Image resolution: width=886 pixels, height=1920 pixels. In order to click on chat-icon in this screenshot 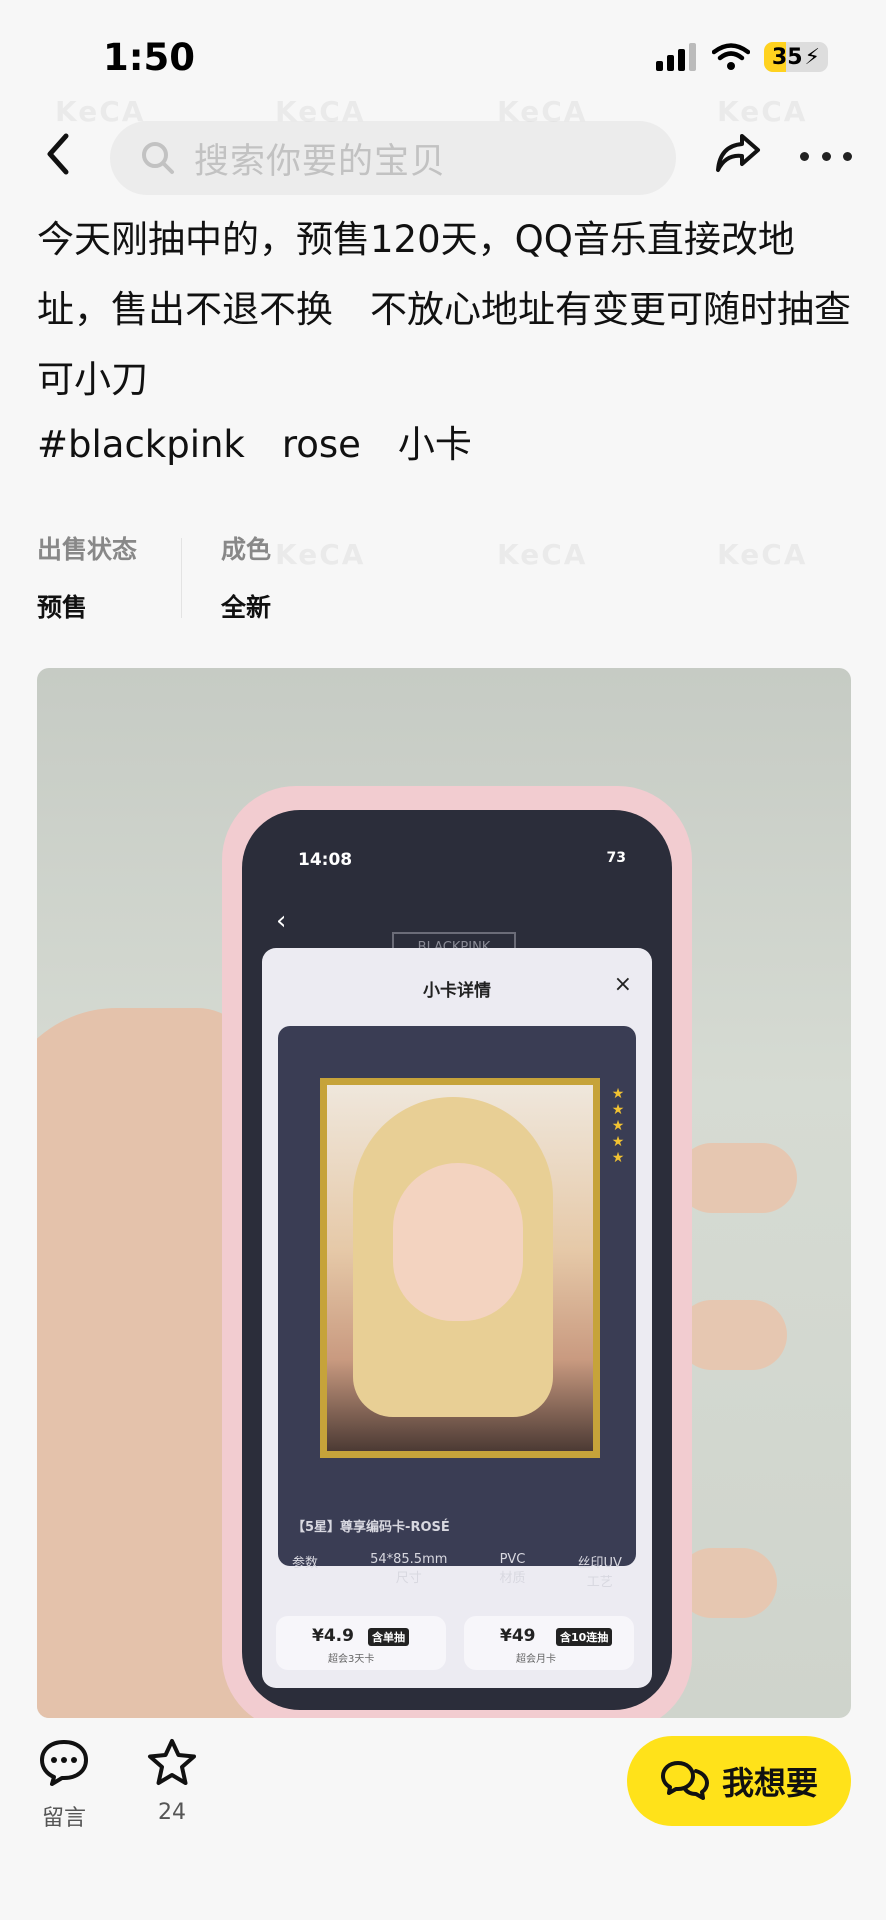, I will do `click(684, 1780)`.